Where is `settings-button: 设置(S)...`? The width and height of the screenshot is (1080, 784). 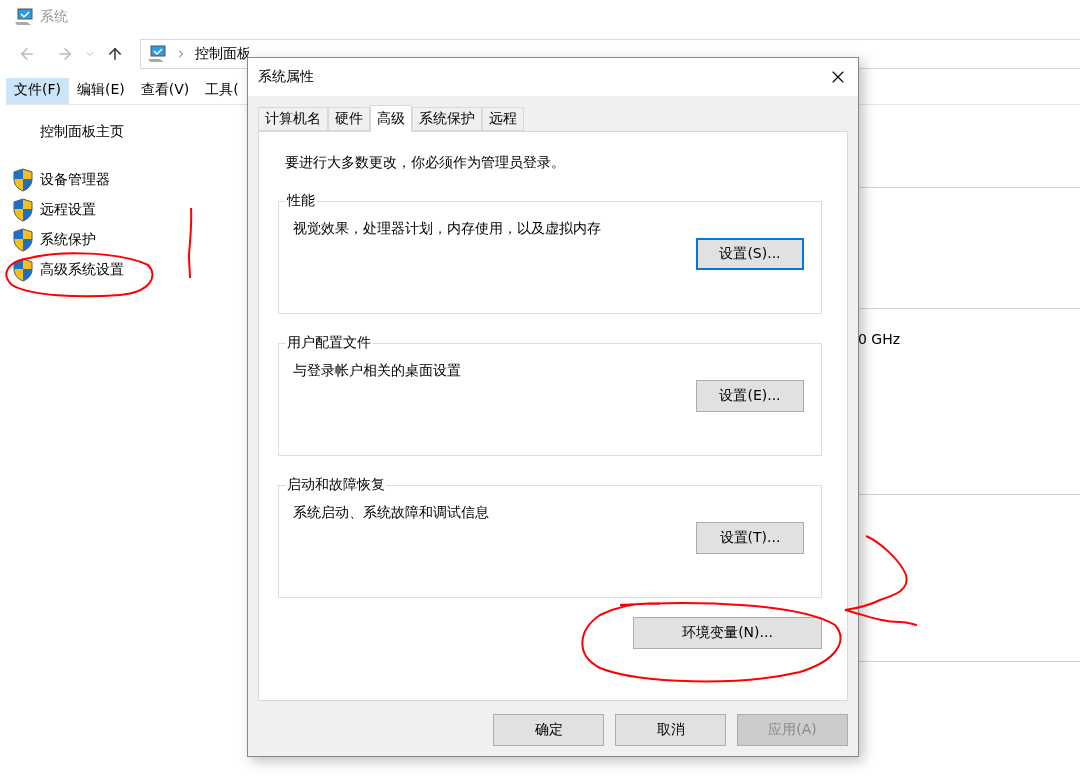 settings-button: 设置(S)... is located at coordinates (750, 254).